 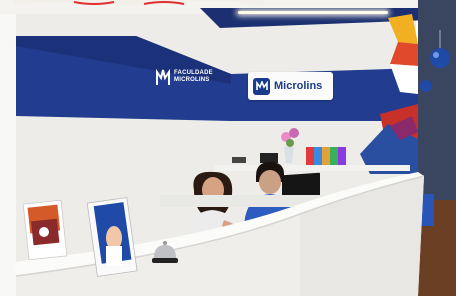 I want to click on service-bell-icon, so click(x=165, y=252).